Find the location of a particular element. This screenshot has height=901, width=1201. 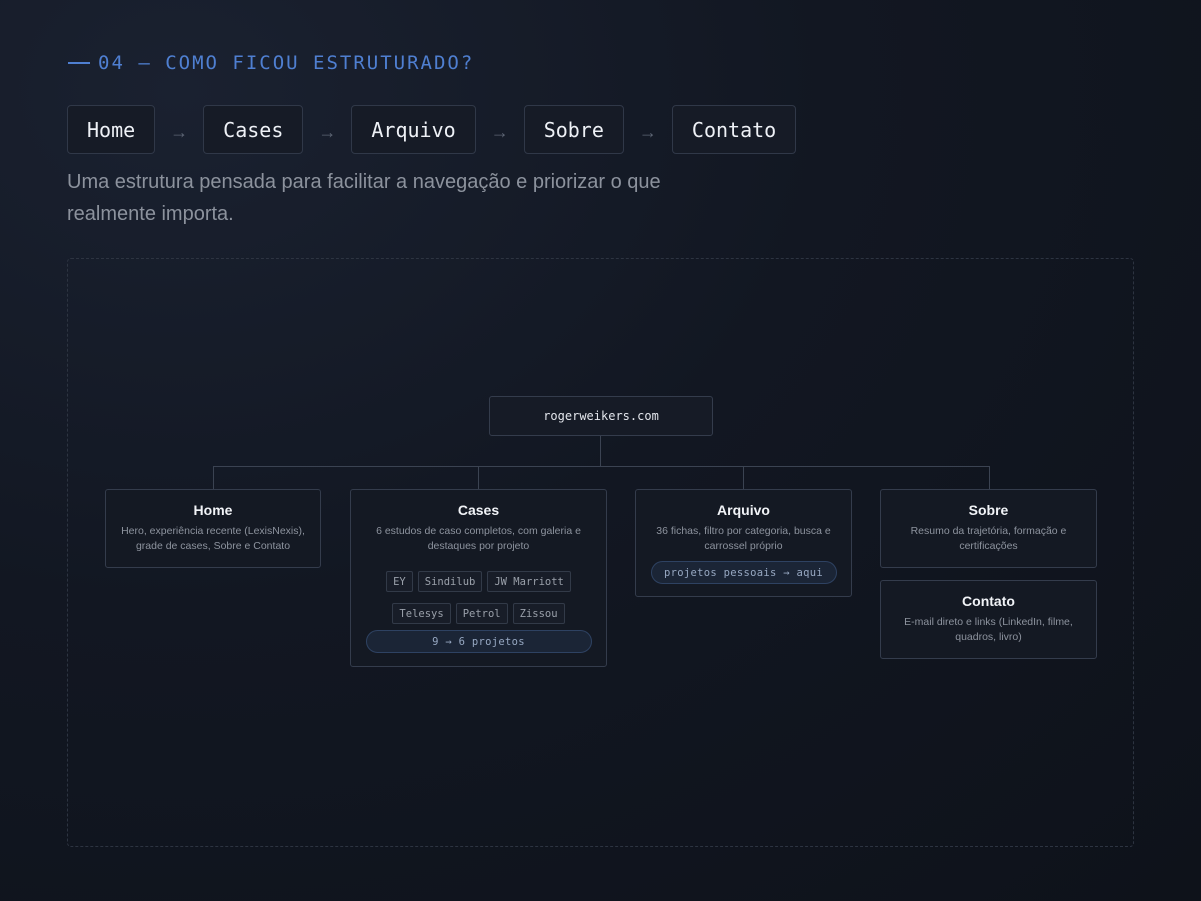

card-title: Sobre is located at coordinates (988, 510).